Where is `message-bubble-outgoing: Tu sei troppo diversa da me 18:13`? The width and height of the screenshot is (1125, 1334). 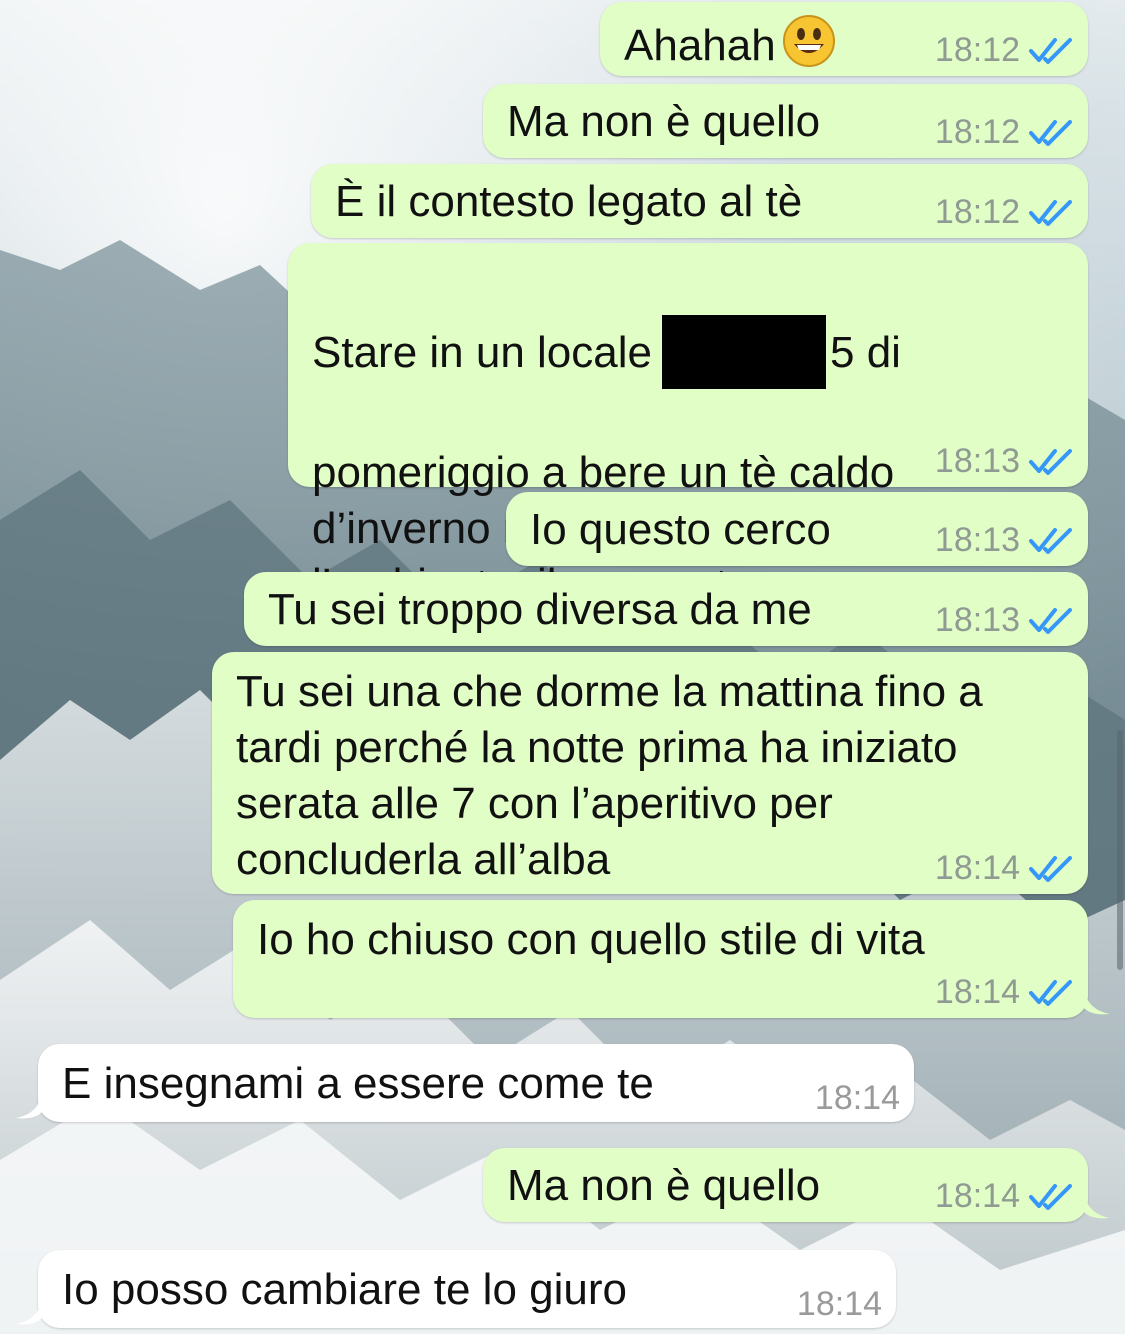
message-bubble-outgoing: Tu sei troppo diversa da me 18:13 is located at coordinates (666, 609).